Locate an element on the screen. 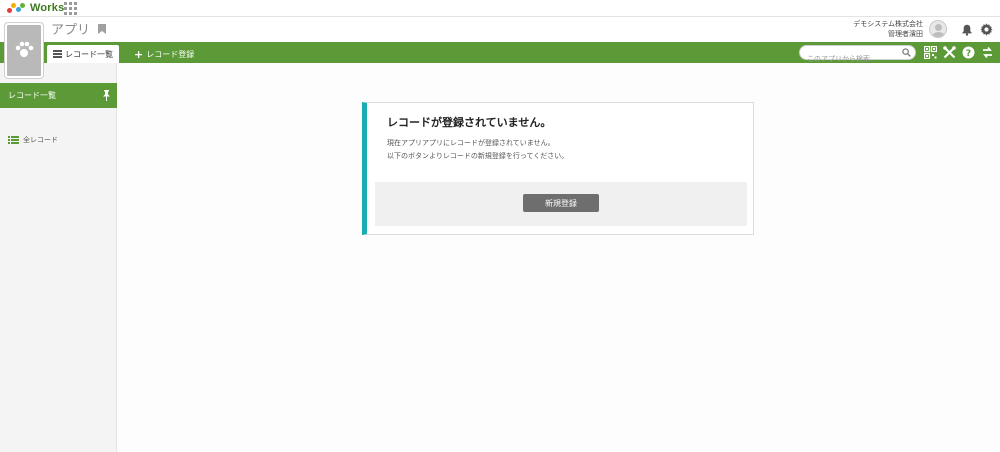 The height and width of the screenshot is (452, 1000). avatar is located at coordinates (938, 29).